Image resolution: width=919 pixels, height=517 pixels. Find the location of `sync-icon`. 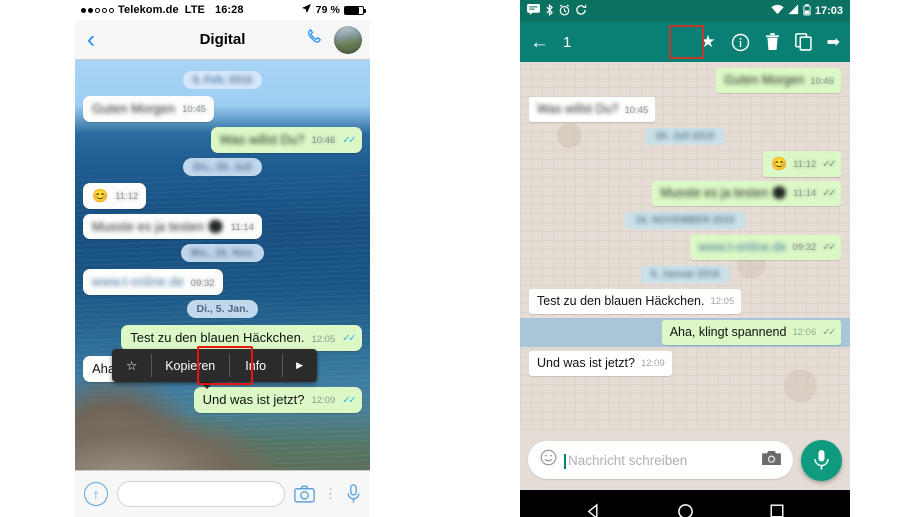

sync-icon is located at coordinates (581, 11).